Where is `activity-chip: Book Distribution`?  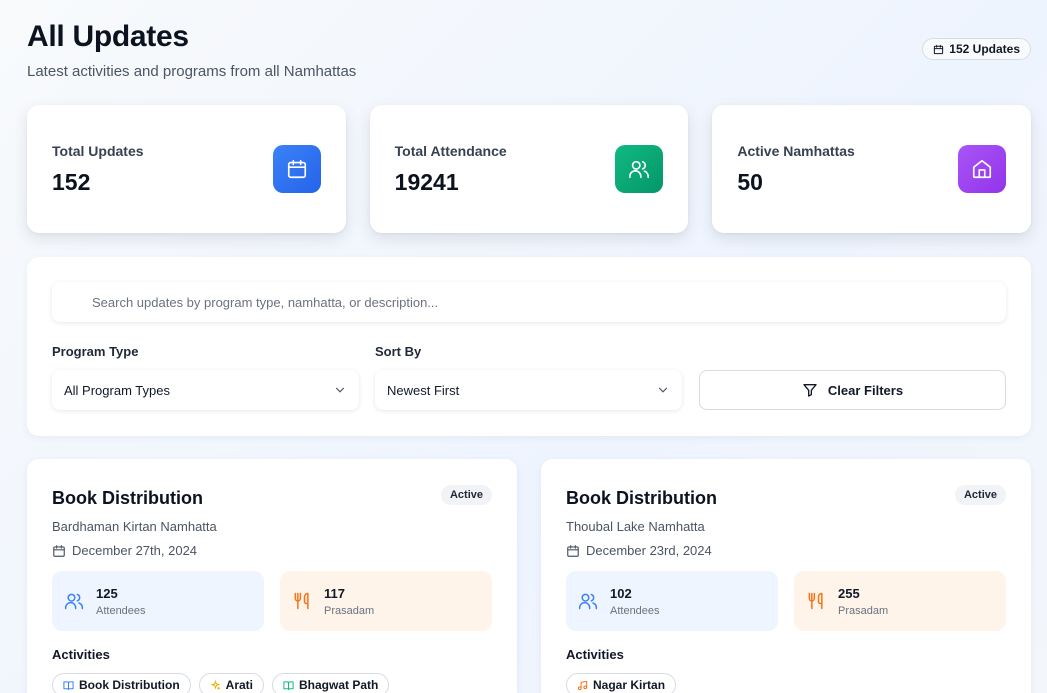
activity-chip: Book Distribution is located at coordinates (121, 683).